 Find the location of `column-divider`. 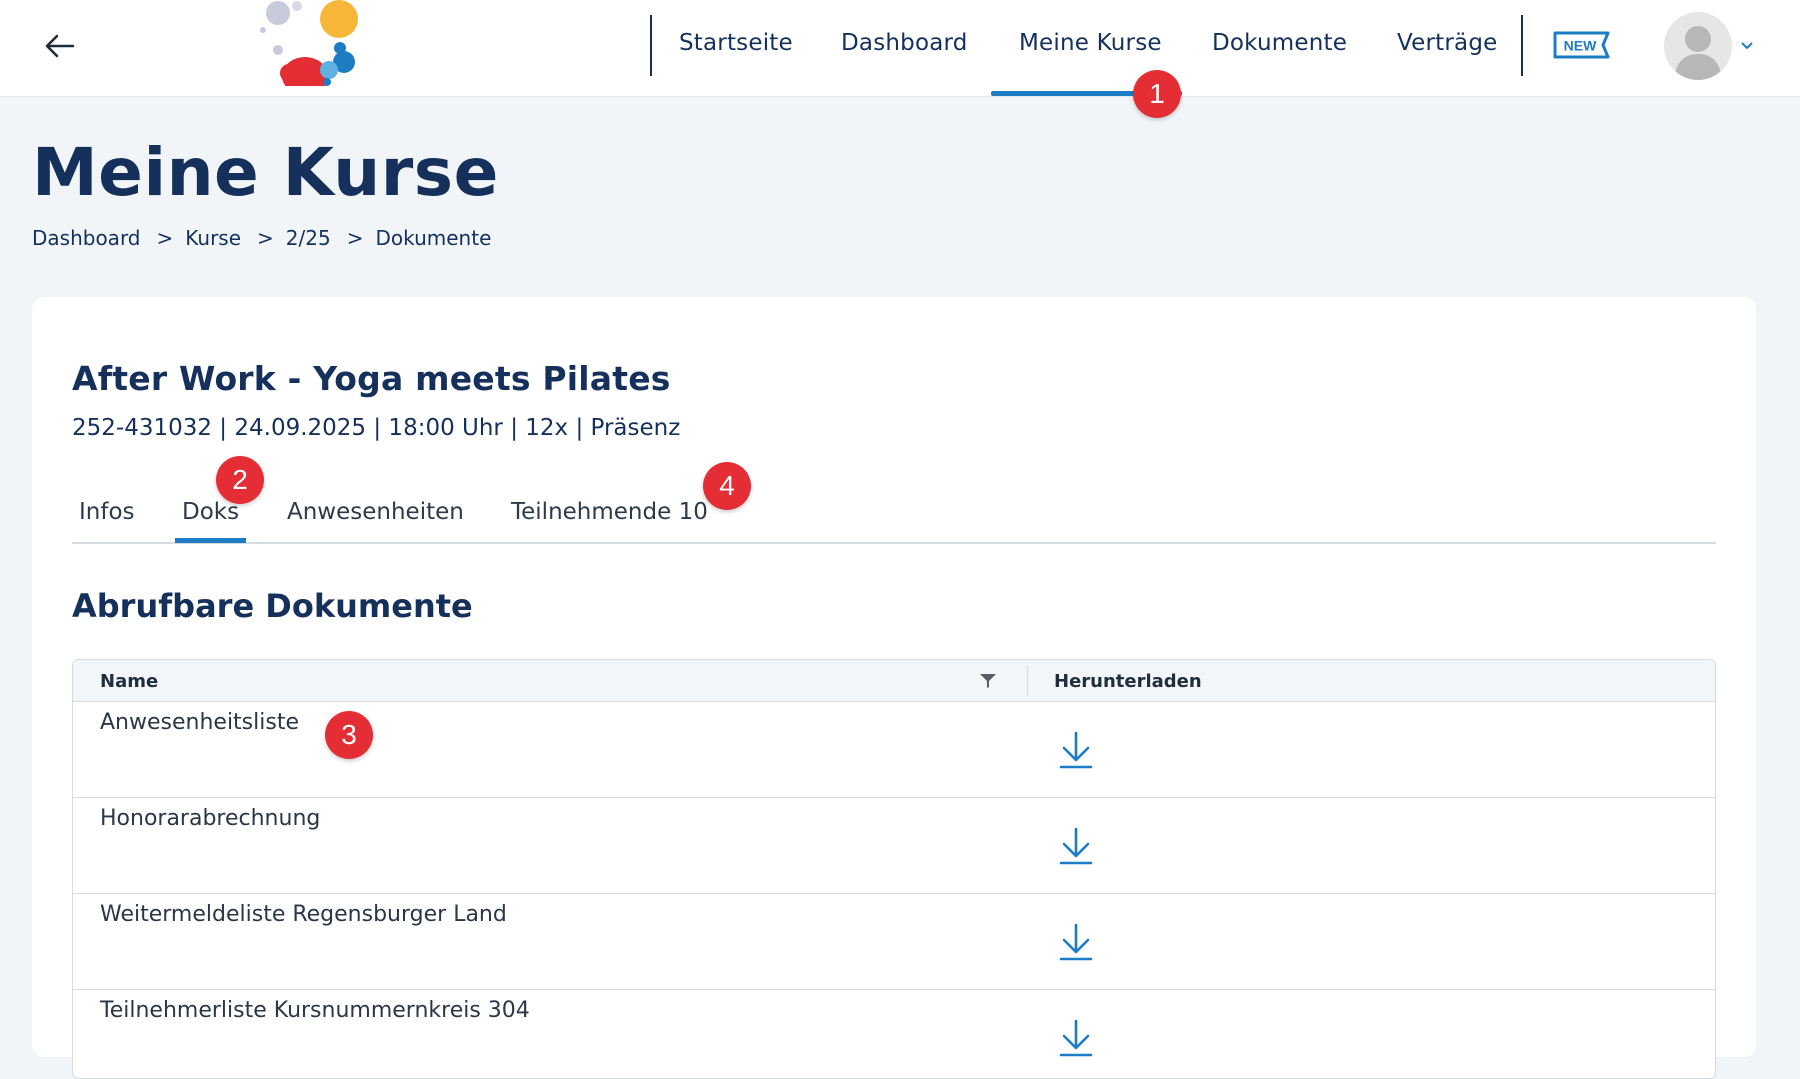

column-divider is located at coordinates (1027, 681).